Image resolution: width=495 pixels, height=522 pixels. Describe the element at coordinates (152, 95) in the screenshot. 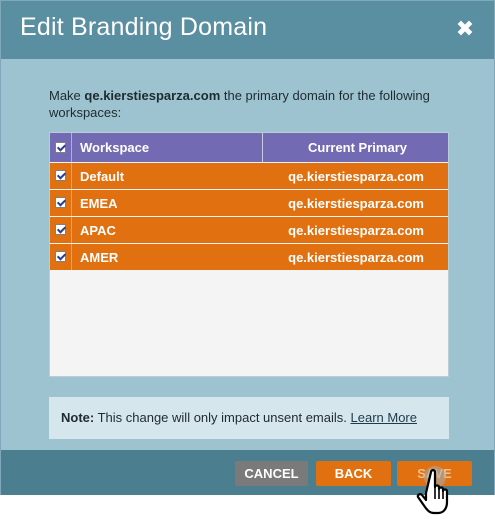

I see `primary-domain-name: qe.kierstiesparza.com` at that location.